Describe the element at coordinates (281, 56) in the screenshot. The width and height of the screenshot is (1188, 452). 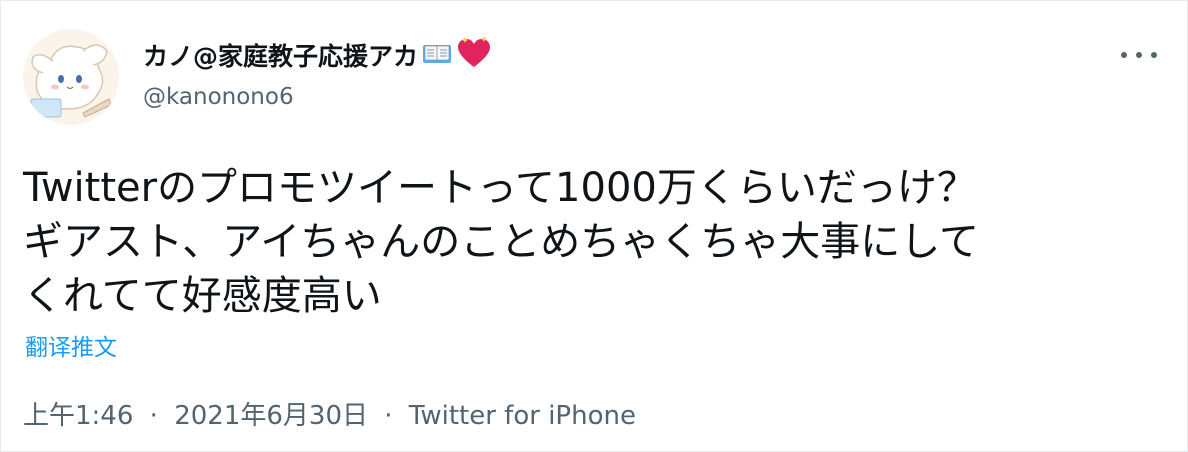
I see `display-name-text: カノ@家庭教子応援アカ` at that location.